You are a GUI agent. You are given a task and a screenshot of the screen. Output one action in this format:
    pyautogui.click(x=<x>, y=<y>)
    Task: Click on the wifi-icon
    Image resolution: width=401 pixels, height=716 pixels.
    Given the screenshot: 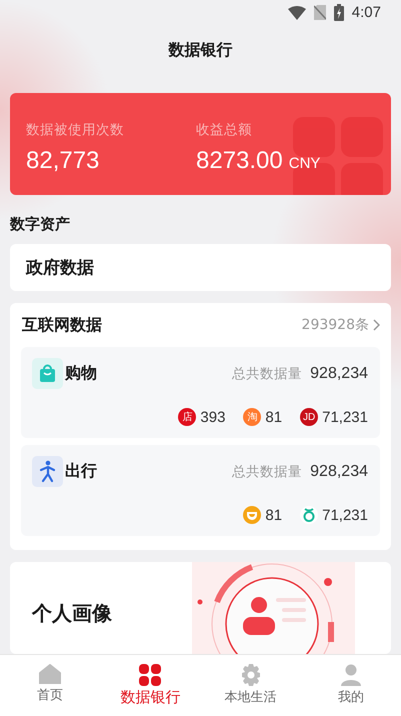 What is the action you would take?
    pyautogui.click(x=297, y=13)
    